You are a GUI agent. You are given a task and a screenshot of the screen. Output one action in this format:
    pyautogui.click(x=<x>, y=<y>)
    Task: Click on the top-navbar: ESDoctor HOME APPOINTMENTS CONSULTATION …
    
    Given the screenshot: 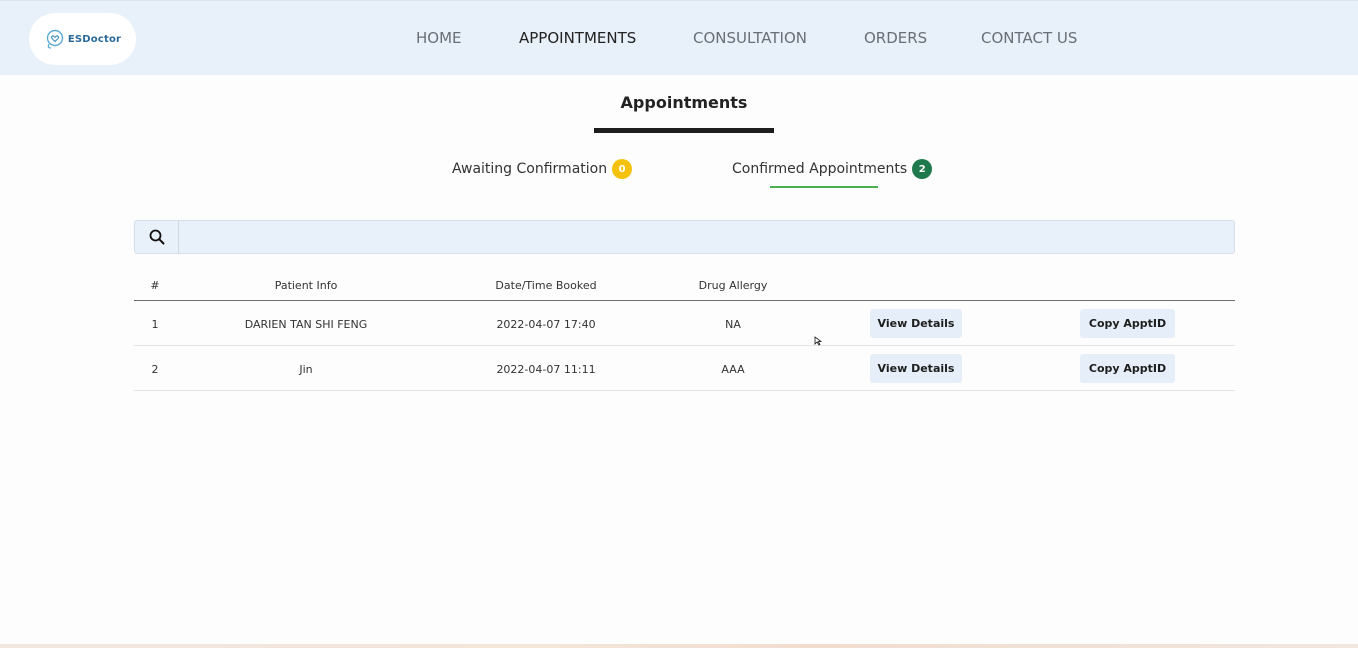 What is the action you would take?
    pyautogui.click(x=679, y=37)
    